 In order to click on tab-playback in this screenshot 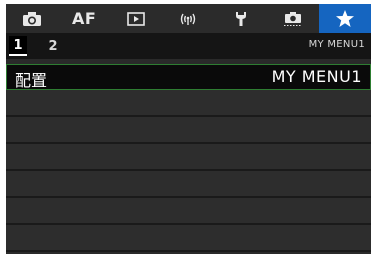, I will do `click(136, 18)`.